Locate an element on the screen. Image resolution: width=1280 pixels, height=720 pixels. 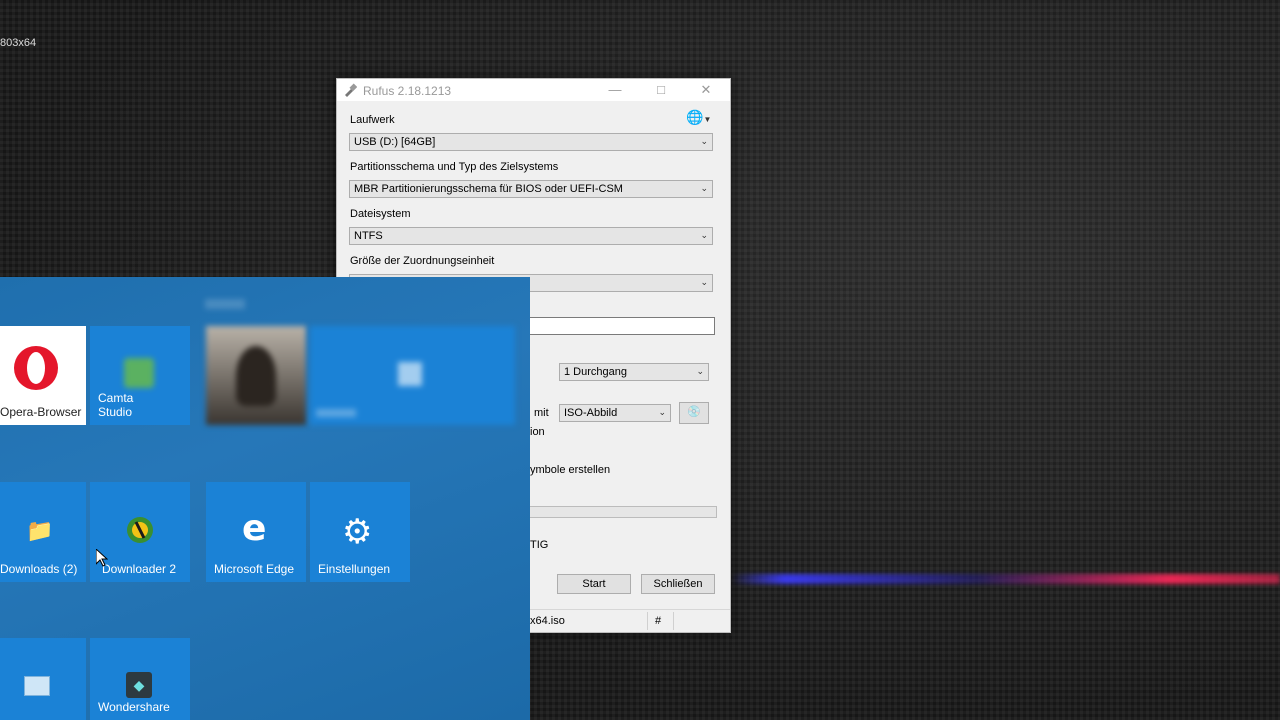
tile-label-blurred is located at coordinates (336, 413).